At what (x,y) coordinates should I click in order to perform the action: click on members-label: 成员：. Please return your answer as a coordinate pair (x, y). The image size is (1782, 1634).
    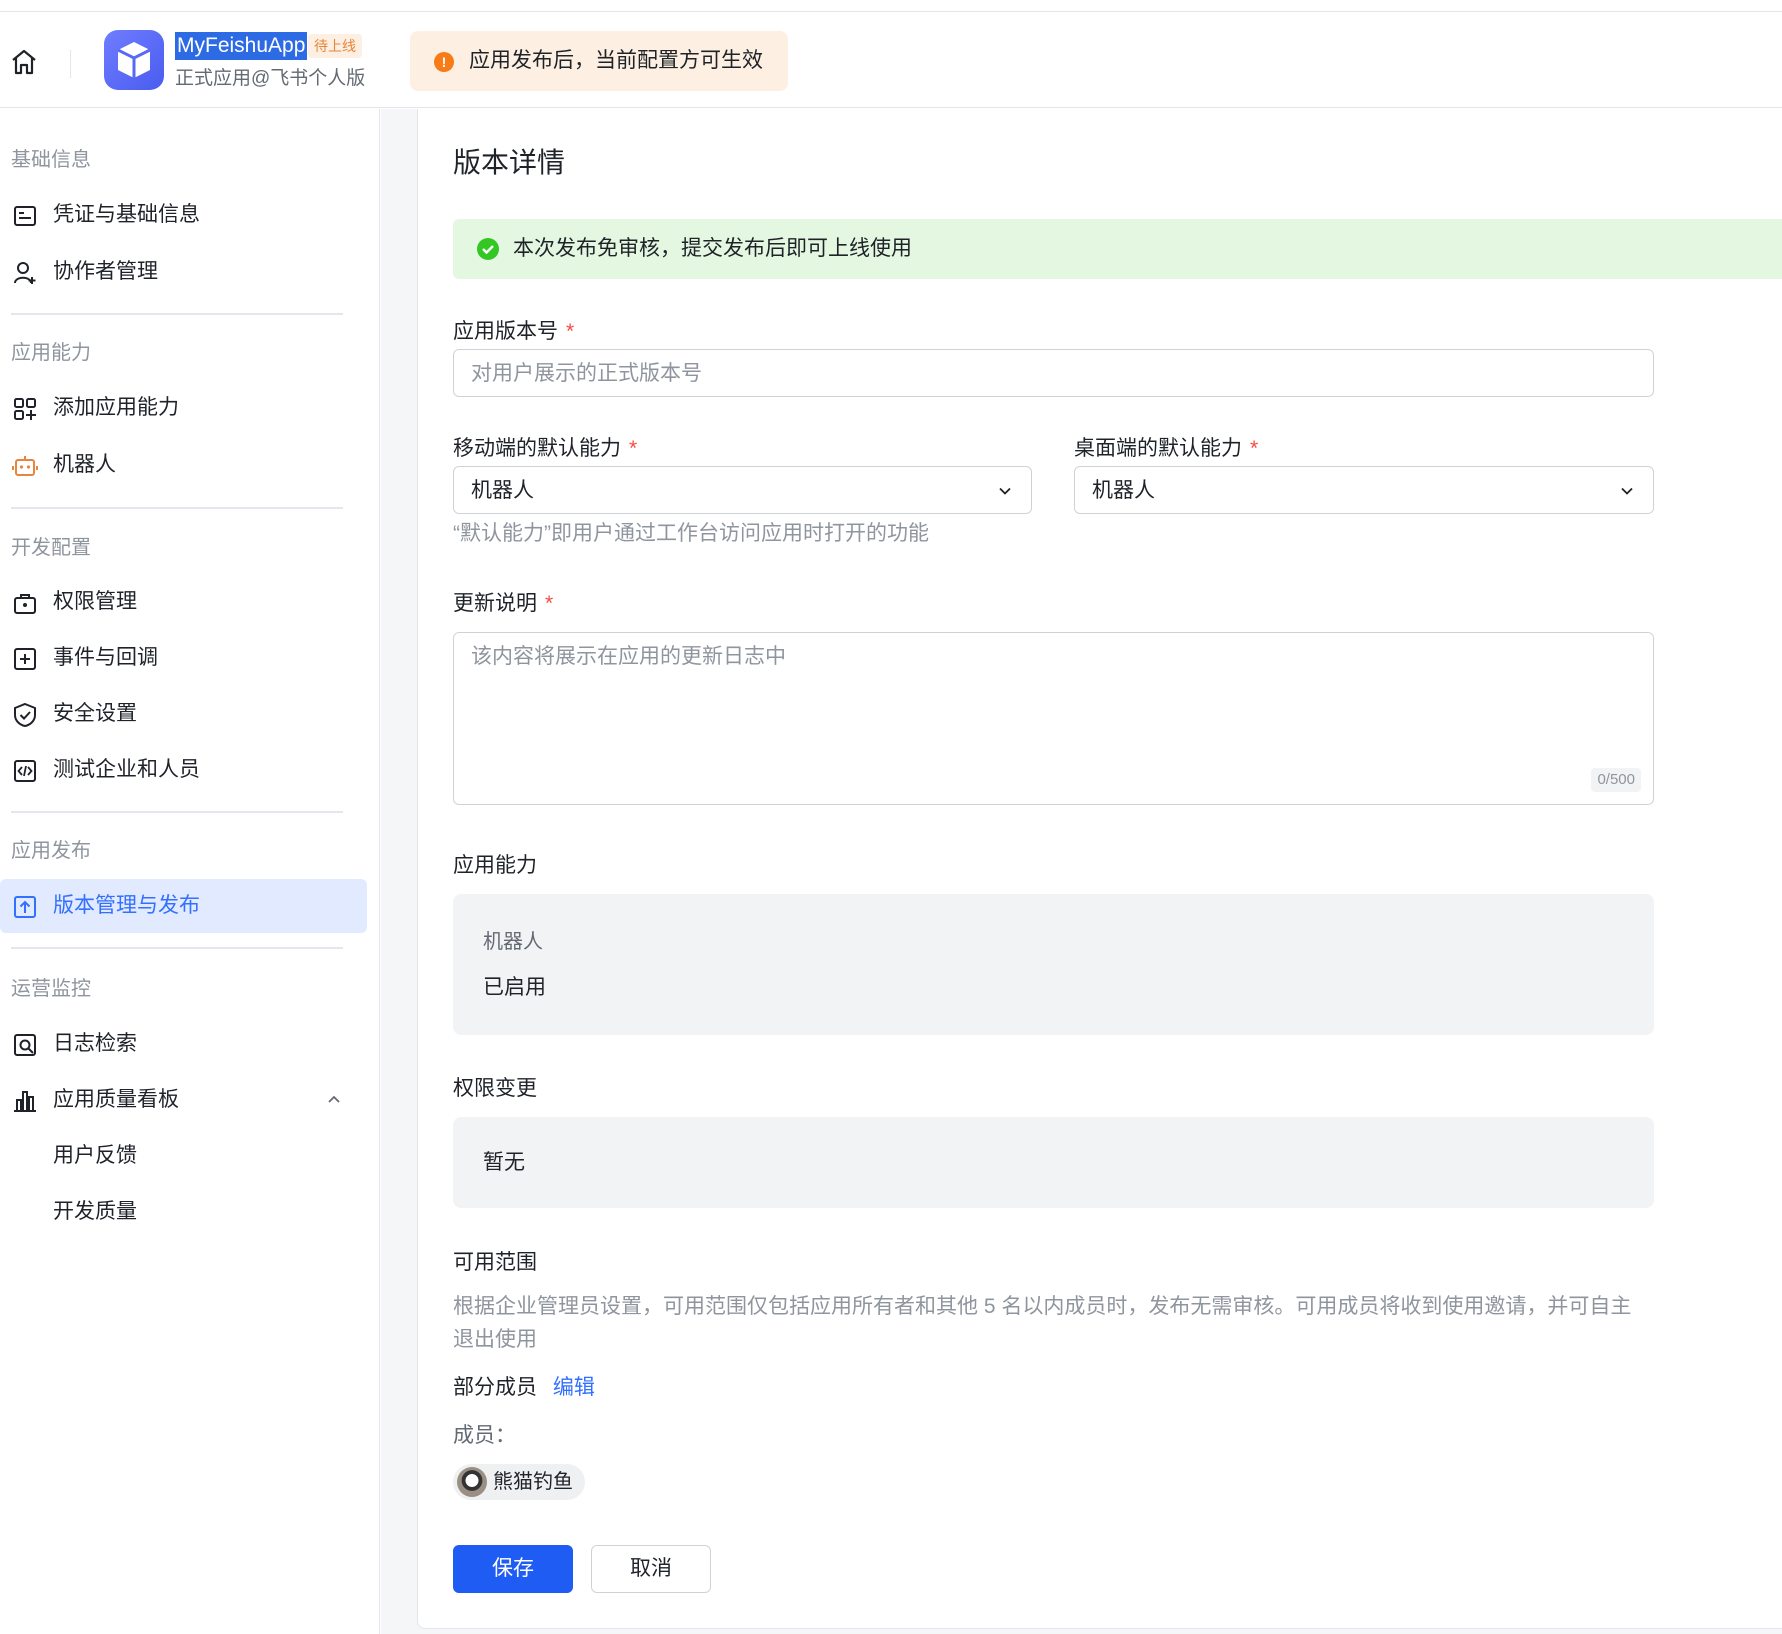
    Looking at the image, I should click on (484, 1435).